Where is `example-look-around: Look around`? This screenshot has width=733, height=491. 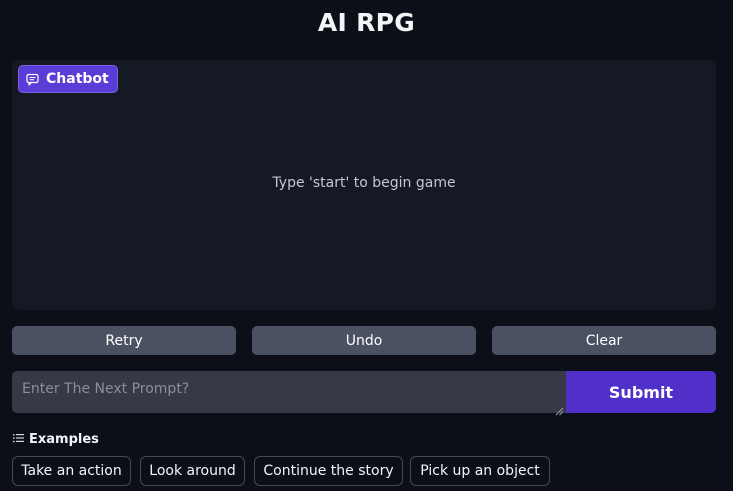
example-look-around: Look around is located at coordinates (192, 471).